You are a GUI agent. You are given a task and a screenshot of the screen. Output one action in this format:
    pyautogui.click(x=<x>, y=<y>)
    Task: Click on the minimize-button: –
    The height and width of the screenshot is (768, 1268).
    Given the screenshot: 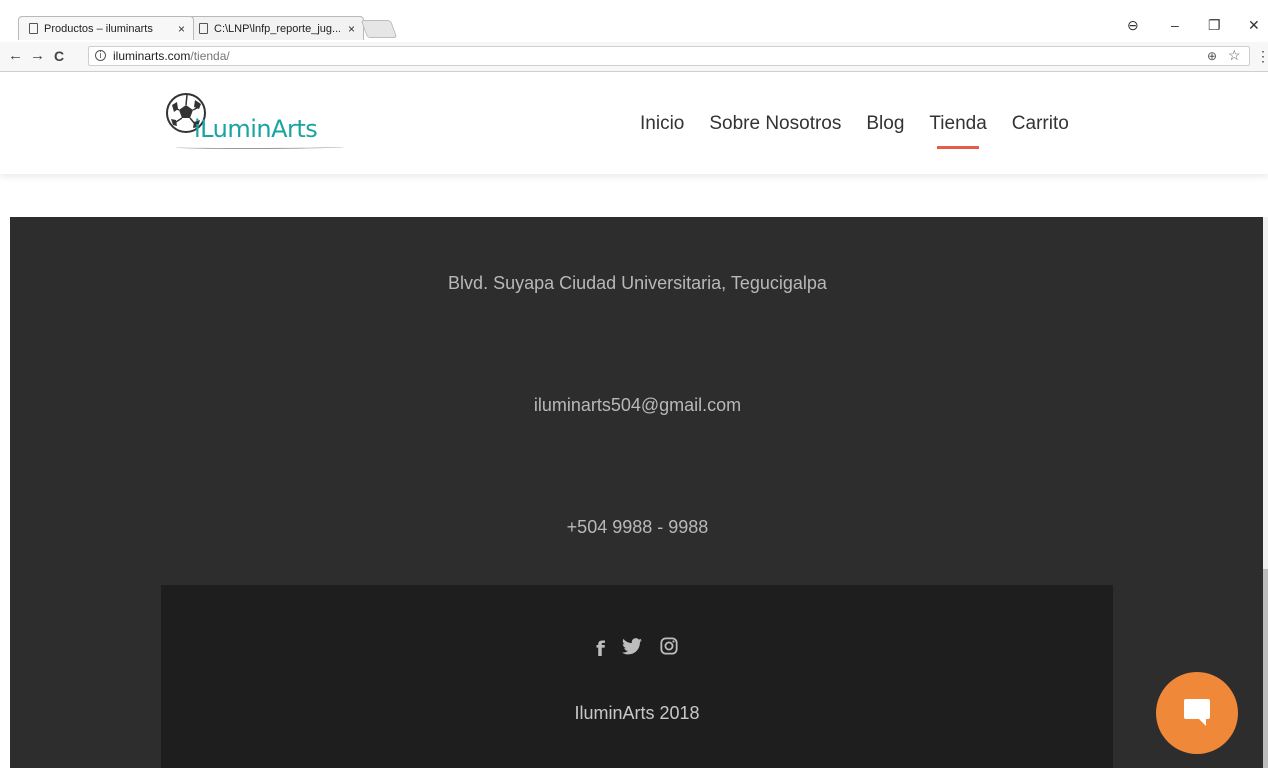 What is the action you would take?
    pyautogui.click(x=1175, y=25)
    